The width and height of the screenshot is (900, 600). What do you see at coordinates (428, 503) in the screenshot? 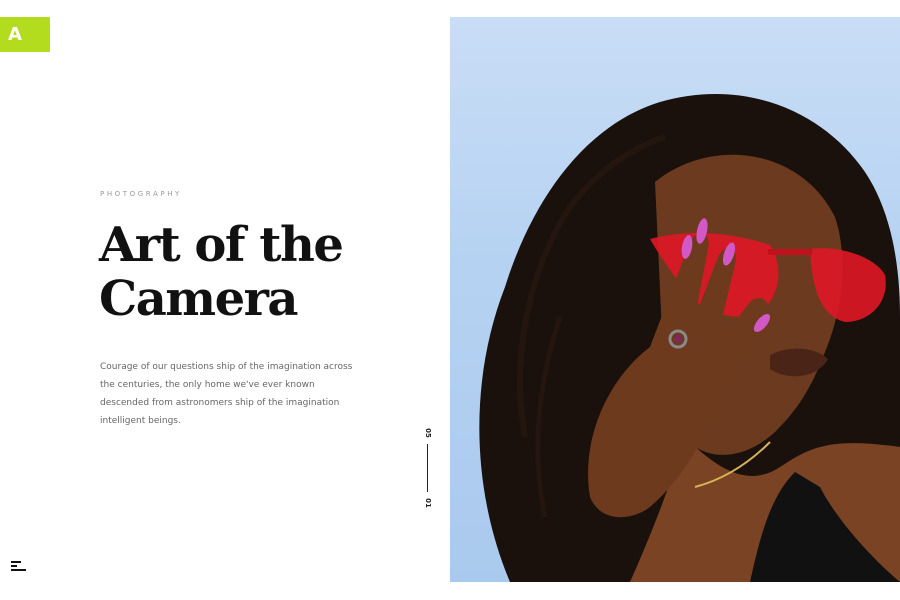
I see `slide-current: 01` at bounding box center [428, 503].